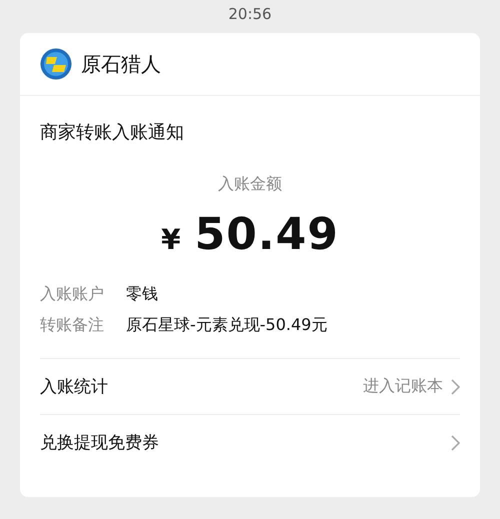  What do you see at coordinates (112, 132) in the screenshot?
I see `notice-title: 商家转账入账通知` at bounding box center [112, 132].